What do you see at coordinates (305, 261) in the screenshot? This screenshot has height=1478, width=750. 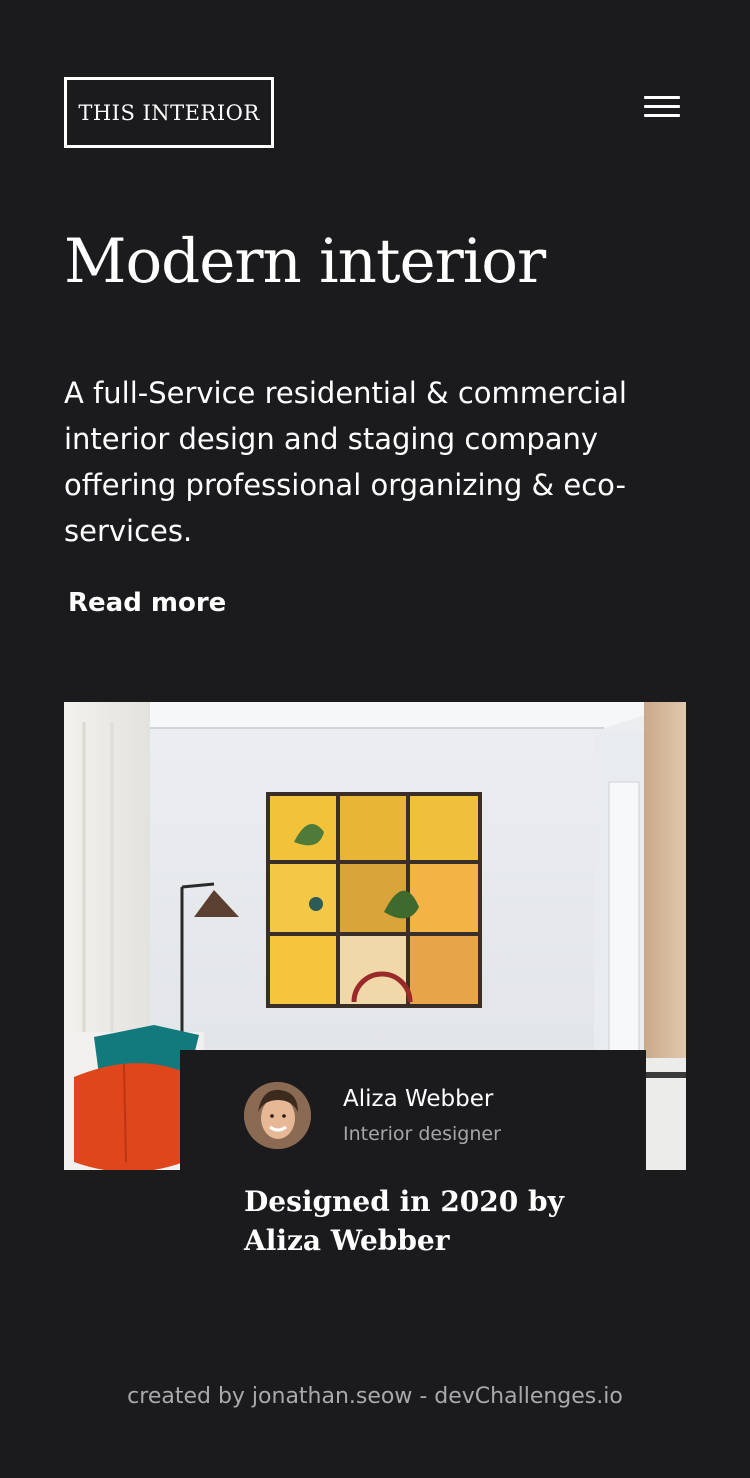 I see `page-title: Modern interior` at bounding box center [305, 261].